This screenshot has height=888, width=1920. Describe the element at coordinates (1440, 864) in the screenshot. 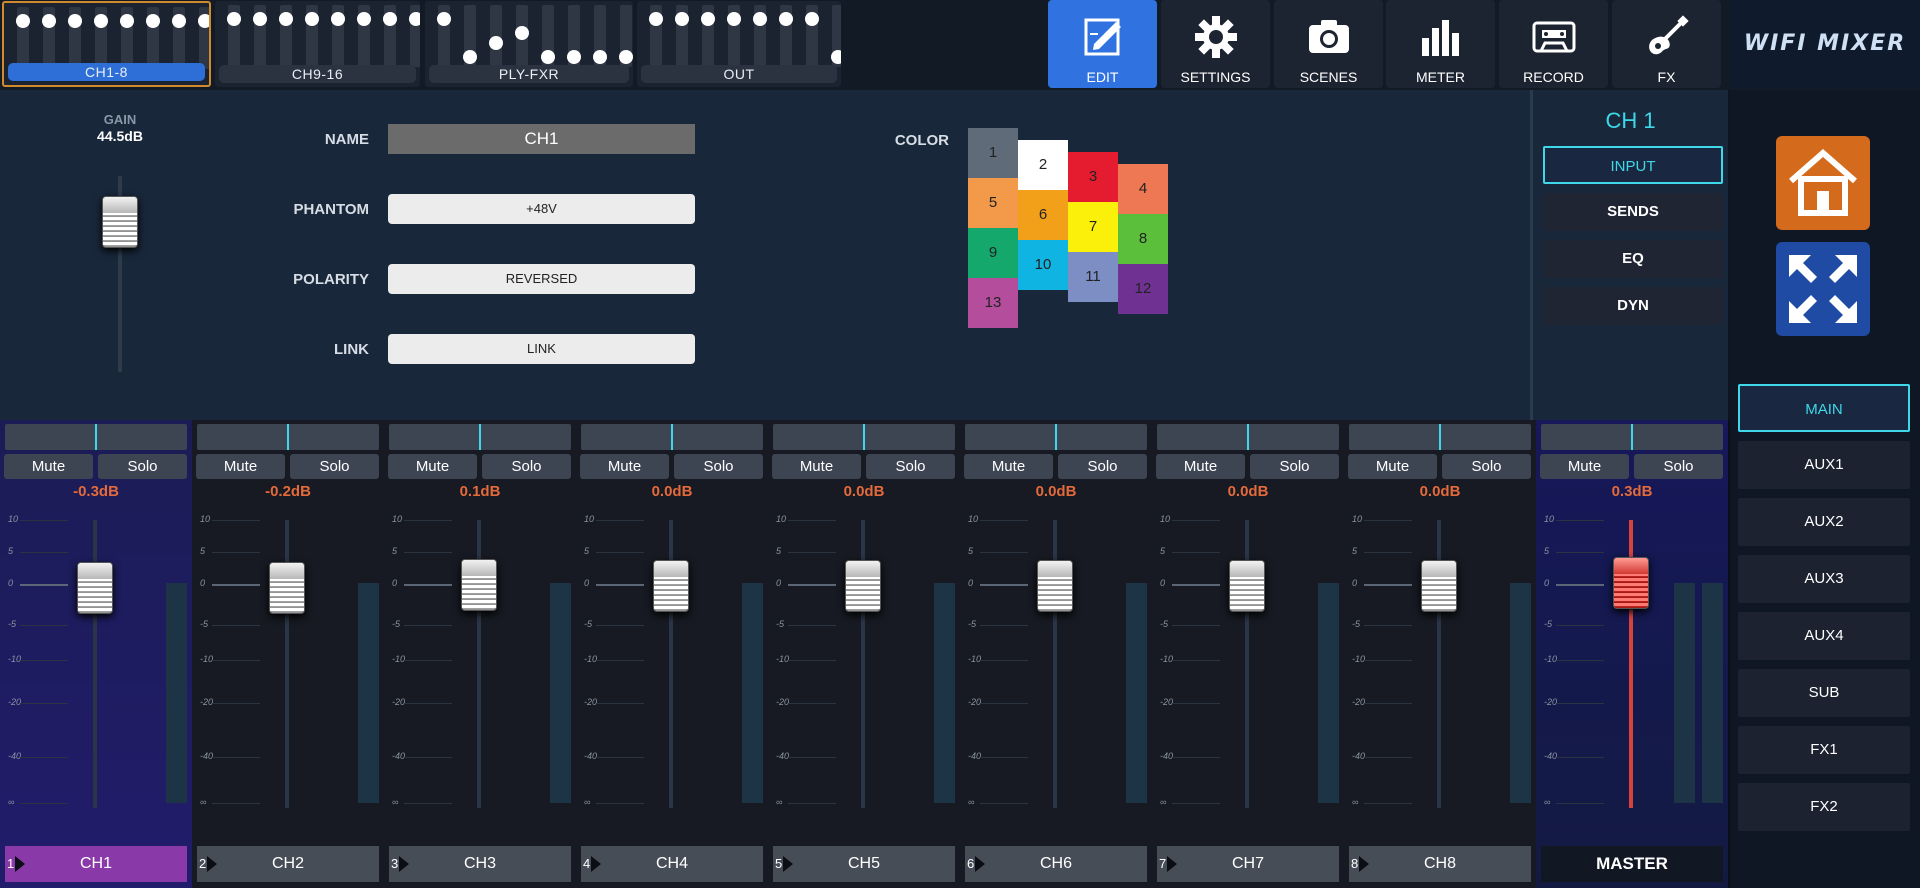

I see `channel-name-label: CH8` at that location.